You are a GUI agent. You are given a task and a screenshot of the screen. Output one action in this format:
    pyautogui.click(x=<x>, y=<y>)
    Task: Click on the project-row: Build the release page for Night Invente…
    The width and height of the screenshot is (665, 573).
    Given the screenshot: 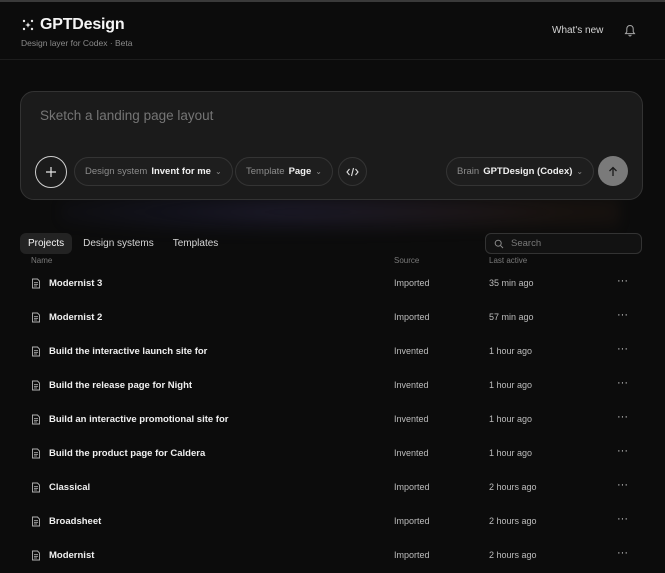 What is the action you would take?
    pyautogui.click(x=331, y=385)
    